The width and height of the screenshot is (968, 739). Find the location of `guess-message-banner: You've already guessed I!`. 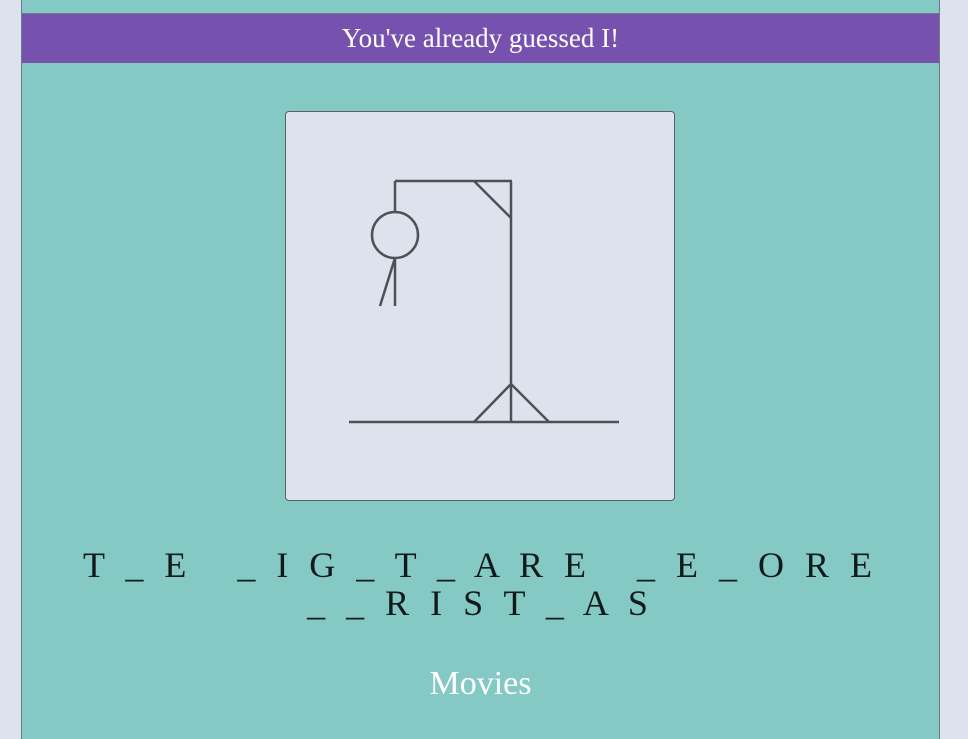

guess-message-banner: You've already guessed I! is located at coordinates (480, 38).